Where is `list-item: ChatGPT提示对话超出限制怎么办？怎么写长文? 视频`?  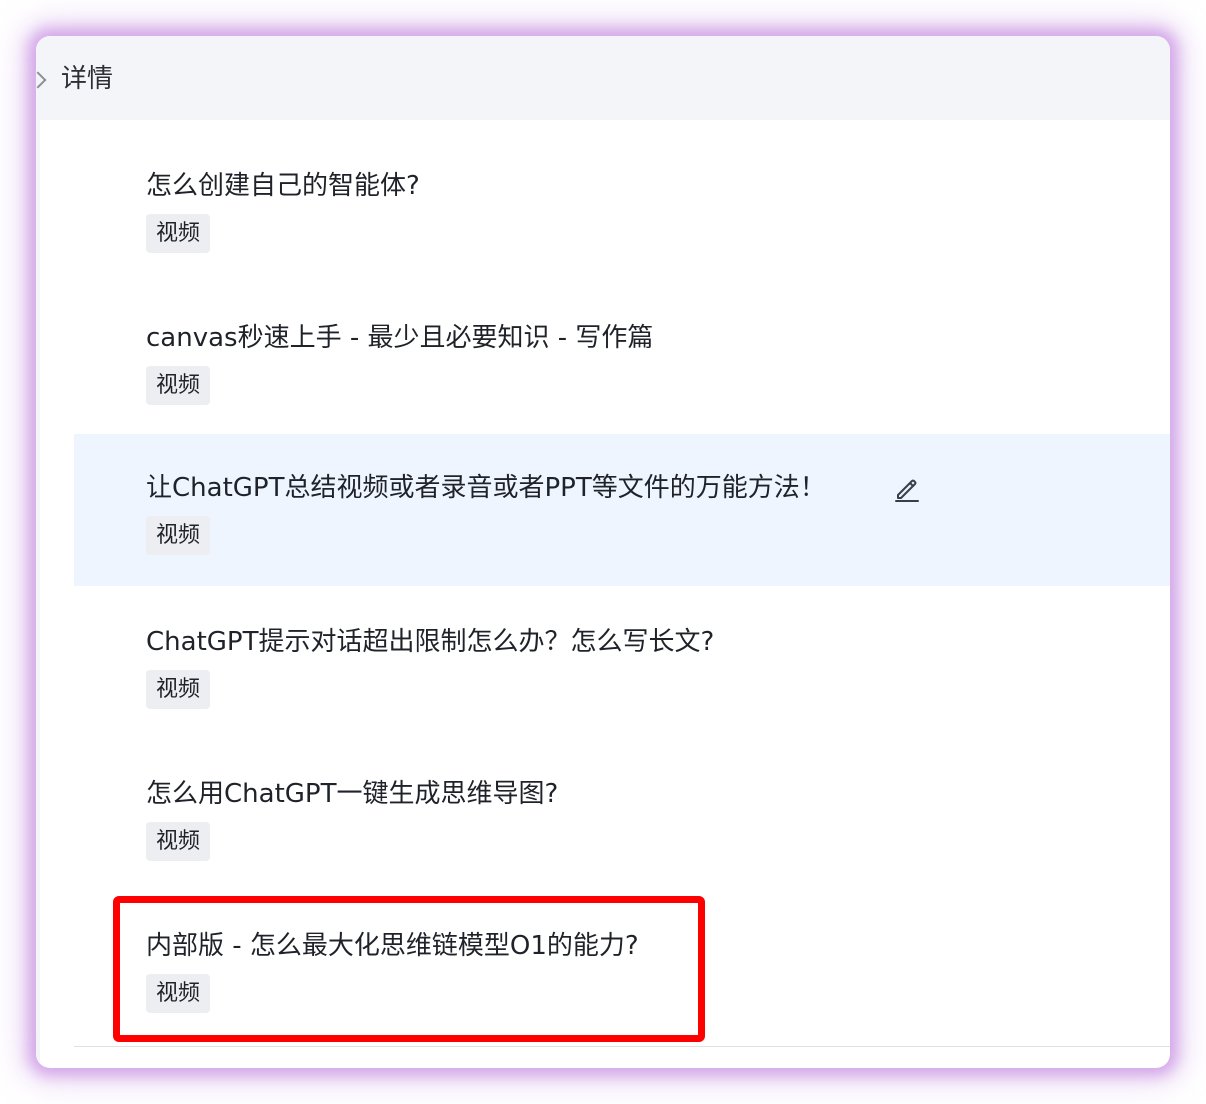 list-item: ChatGPT提示对话超出限制怎么办？怎么写长文? 视频 is located at coordinates (622, 652).